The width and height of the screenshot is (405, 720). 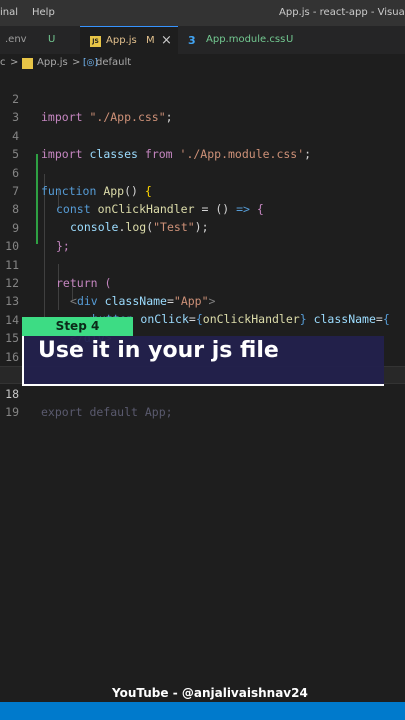 I want to click on caption-box: Use it in your js file, so click(x=203, y=361).